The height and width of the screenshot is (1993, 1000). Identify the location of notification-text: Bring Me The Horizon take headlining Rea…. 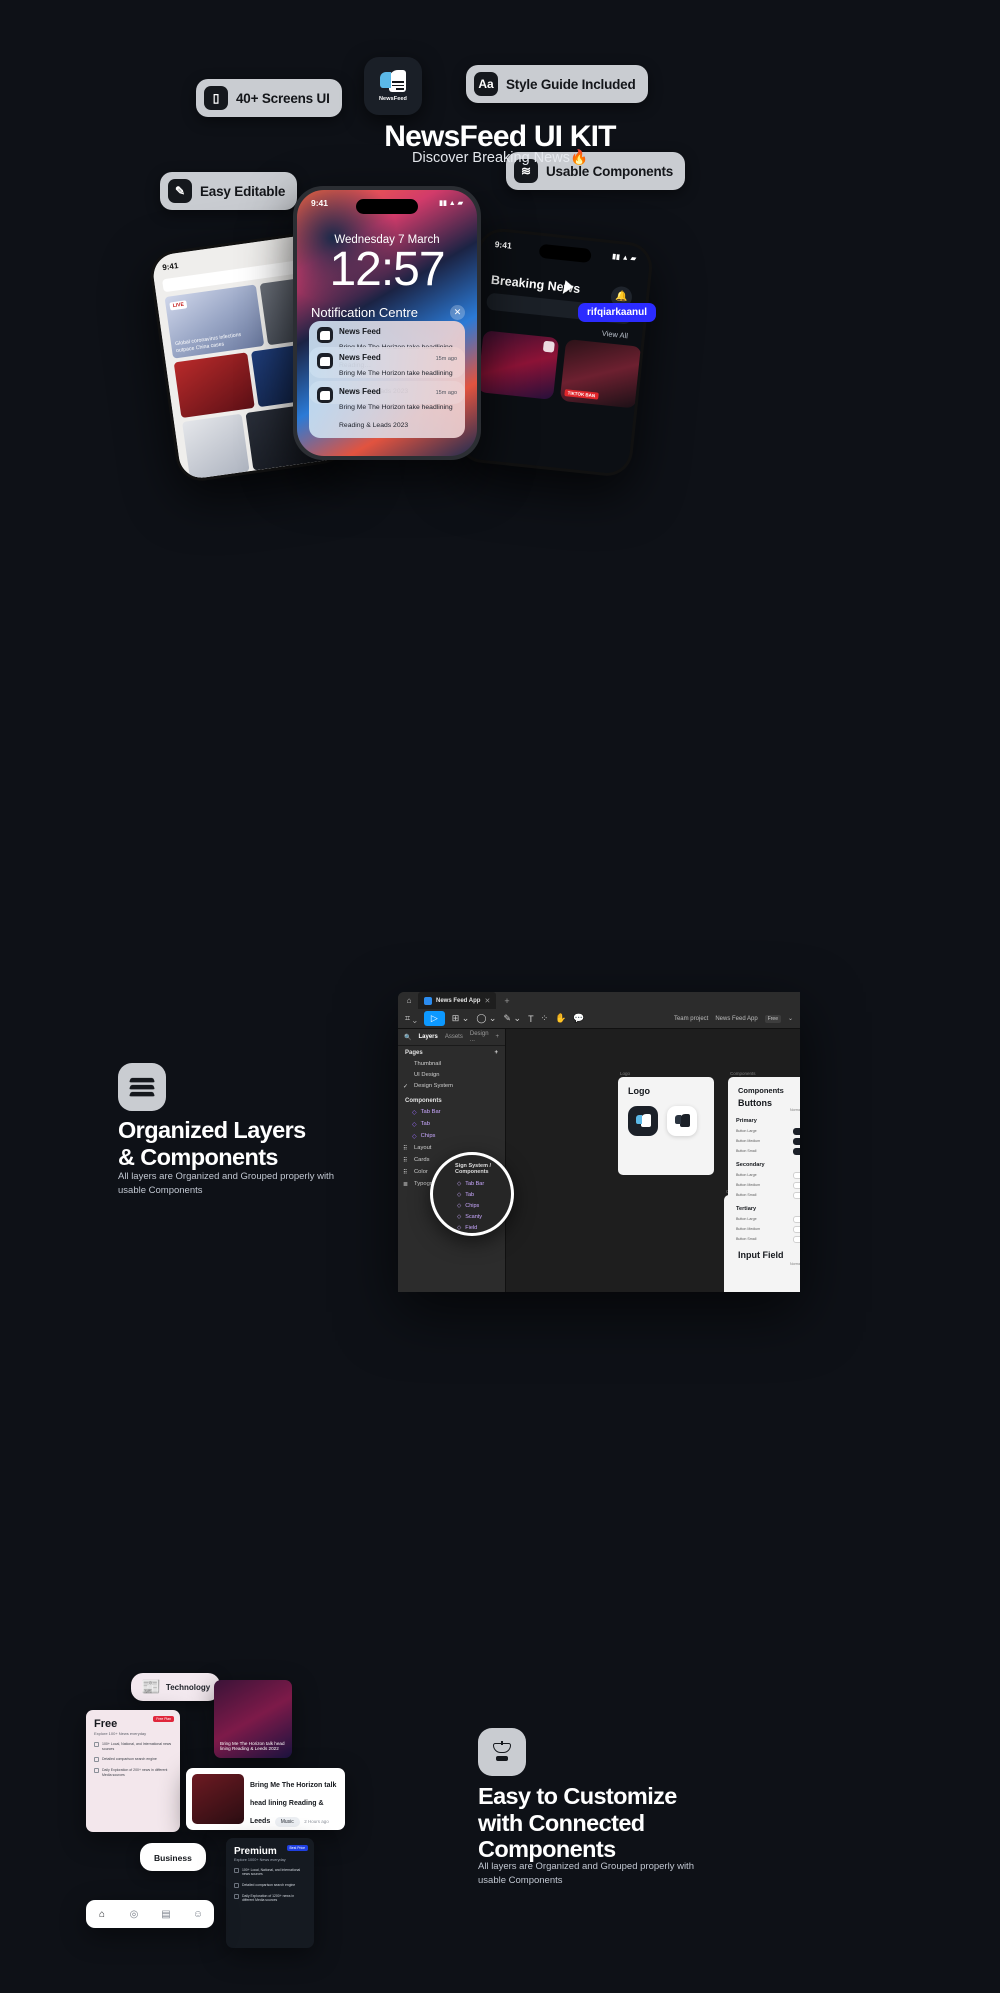
(396, 416).